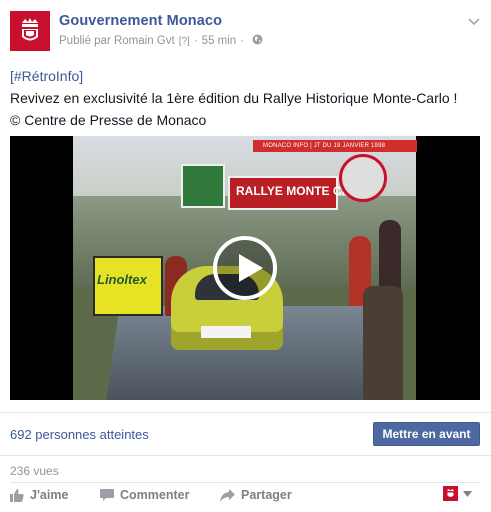 The height and width of the screenshot is (512, 491). I want to click on comment-button: Commenter, so click(144, 495).